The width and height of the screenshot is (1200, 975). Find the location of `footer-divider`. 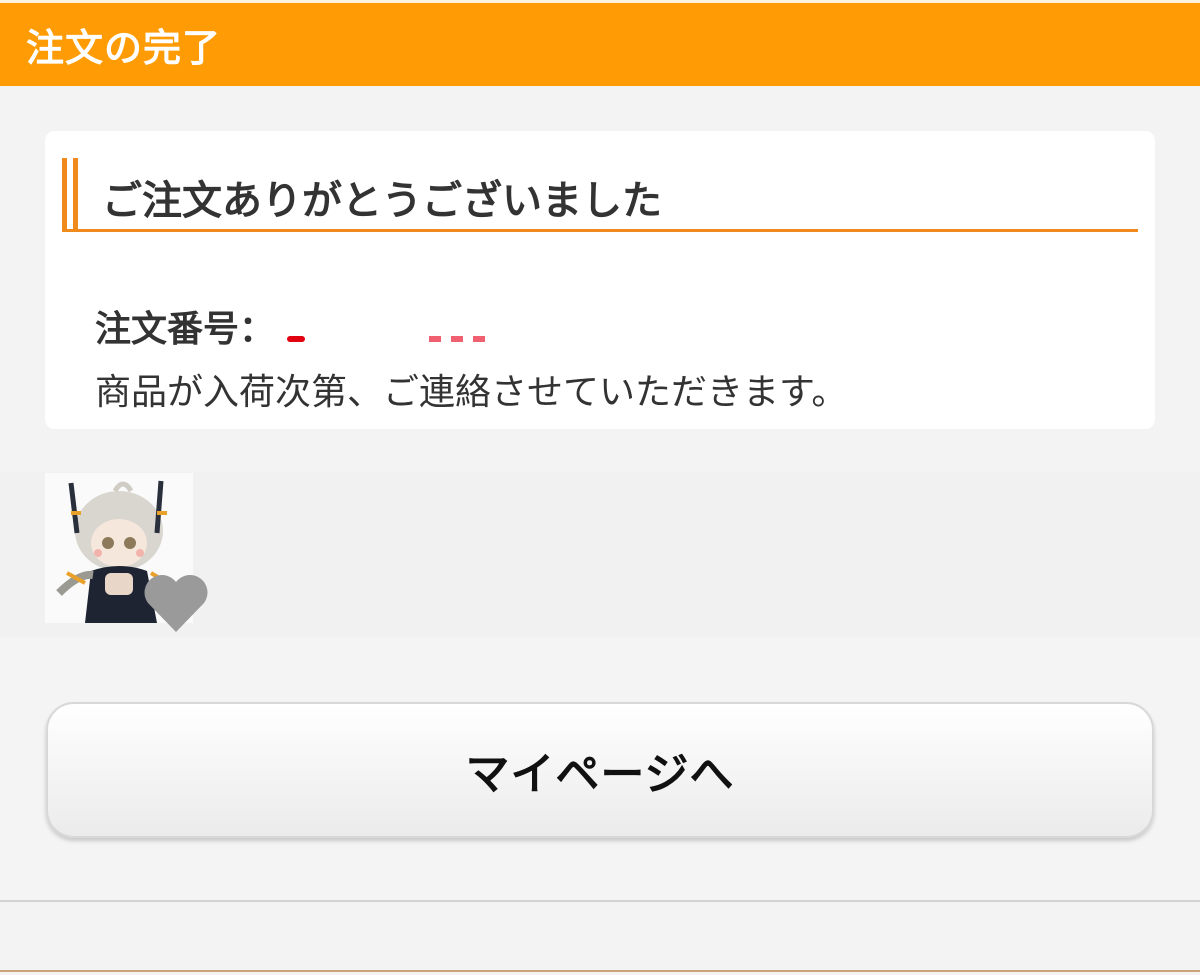

footer-divider is located at coordinates (600, 971).